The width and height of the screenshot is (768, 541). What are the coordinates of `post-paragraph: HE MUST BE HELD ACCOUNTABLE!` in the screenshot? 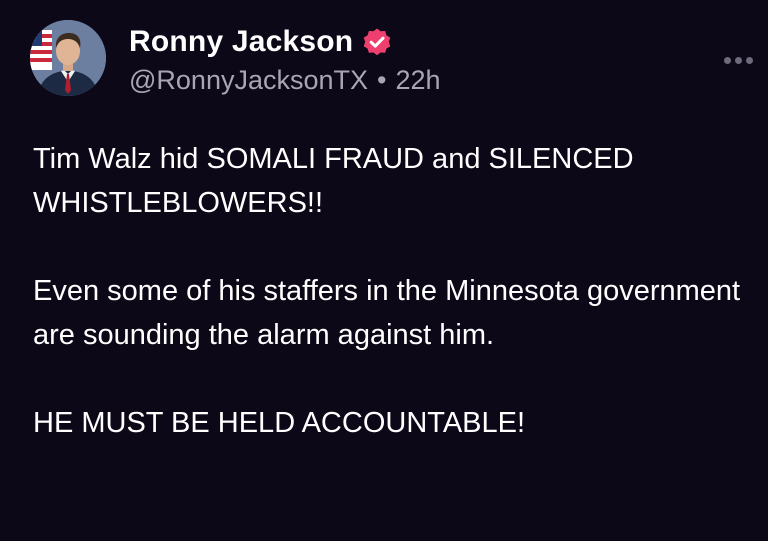 It's located at (279, 423).